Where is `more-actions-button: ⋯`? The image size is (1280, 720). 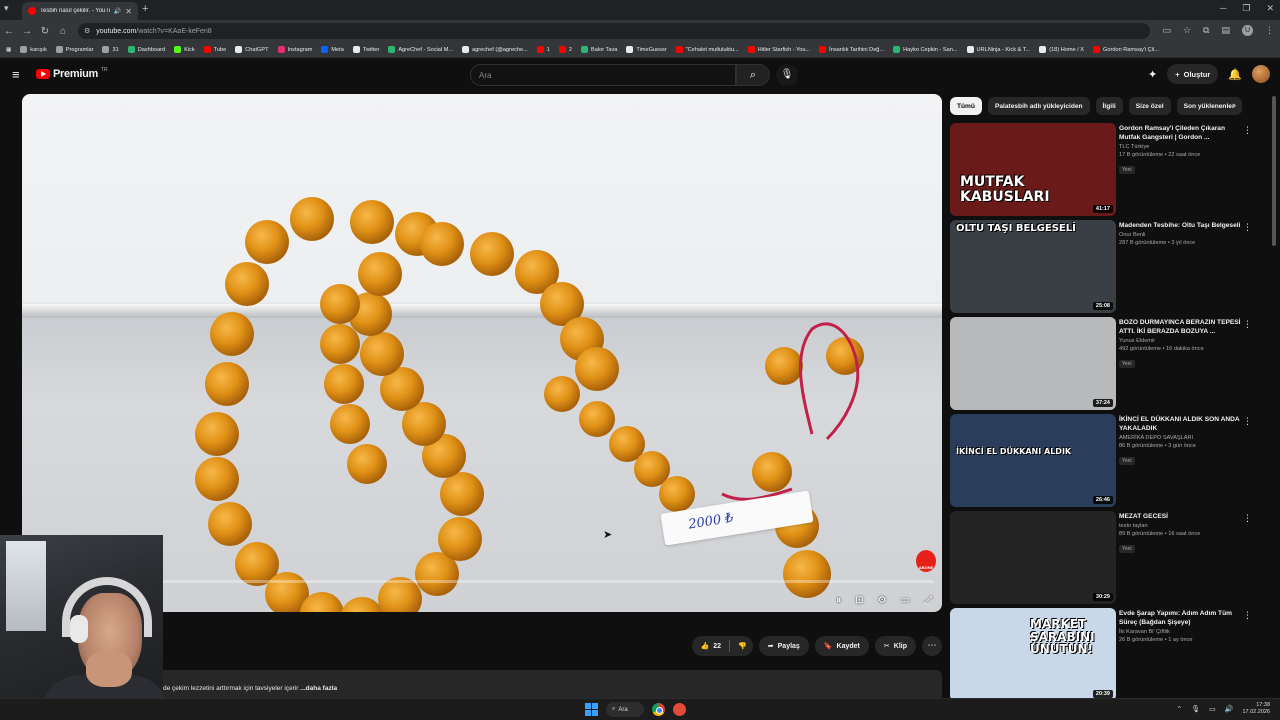 more-actions-button: ⋯ is located at coordinates (932, 646).